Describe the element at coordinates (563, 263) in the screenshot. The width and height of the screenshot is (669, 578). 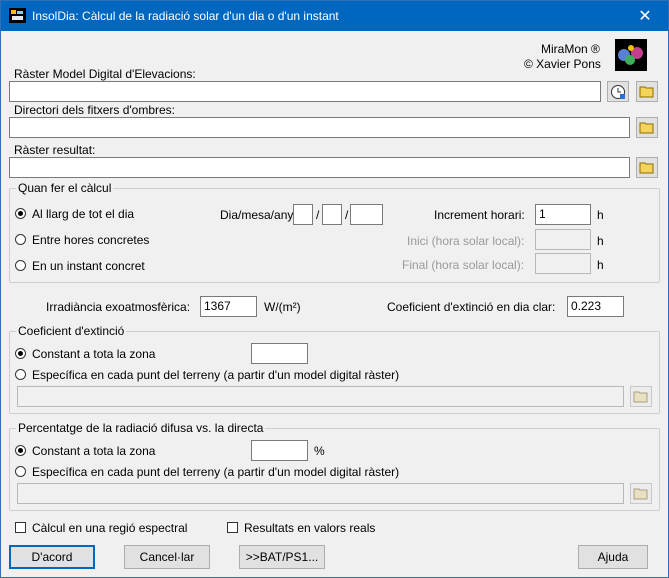
I see `end-hour-input` at that location.